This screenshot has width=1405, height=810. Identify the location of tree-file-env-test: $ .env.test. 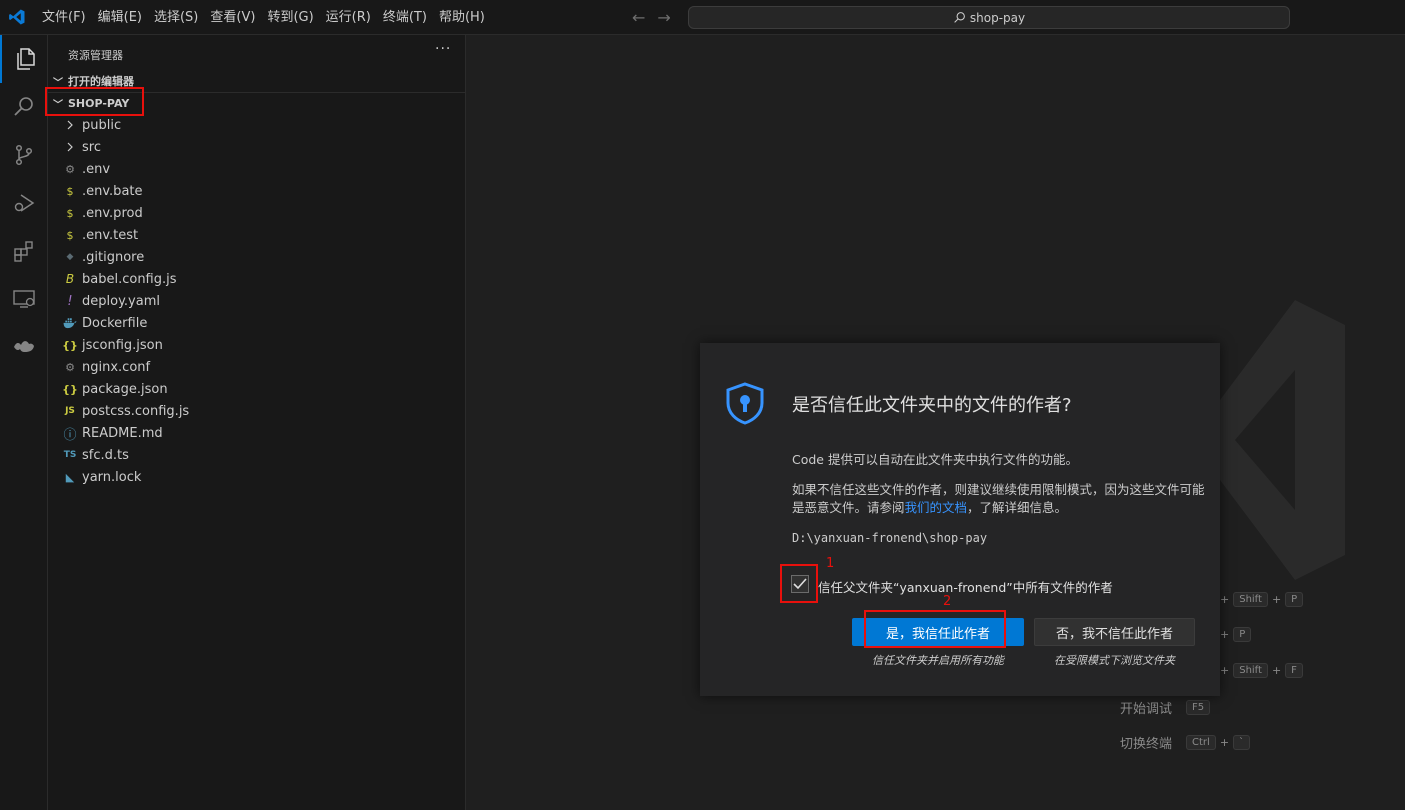
(257, 235).